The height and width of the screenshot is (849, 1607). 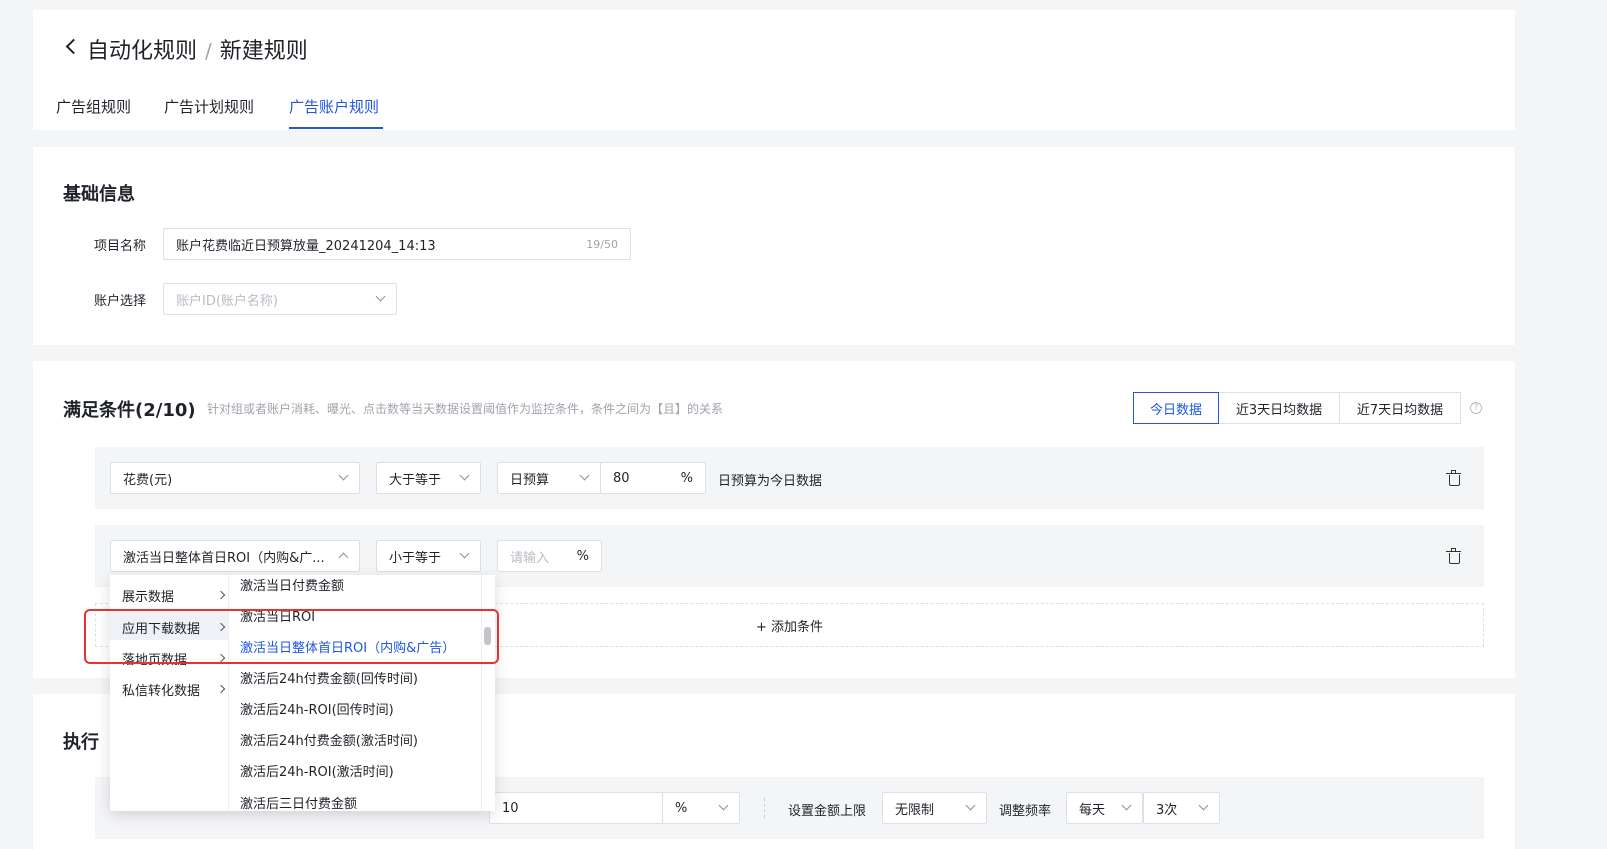 What do you see at coordinates (148, 597) in the screenshot?
I see `category-display-data-label: 展示数据` at bounding box center [148, 597].